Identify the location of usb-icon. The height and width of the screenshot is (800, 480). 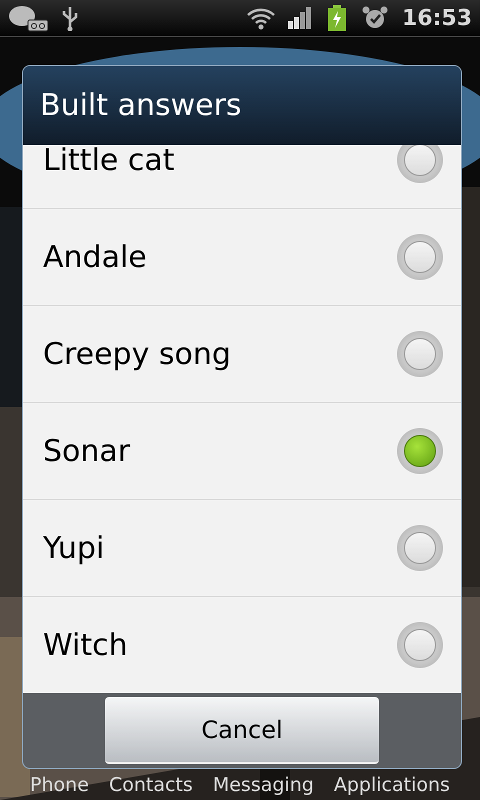
(70, 18).